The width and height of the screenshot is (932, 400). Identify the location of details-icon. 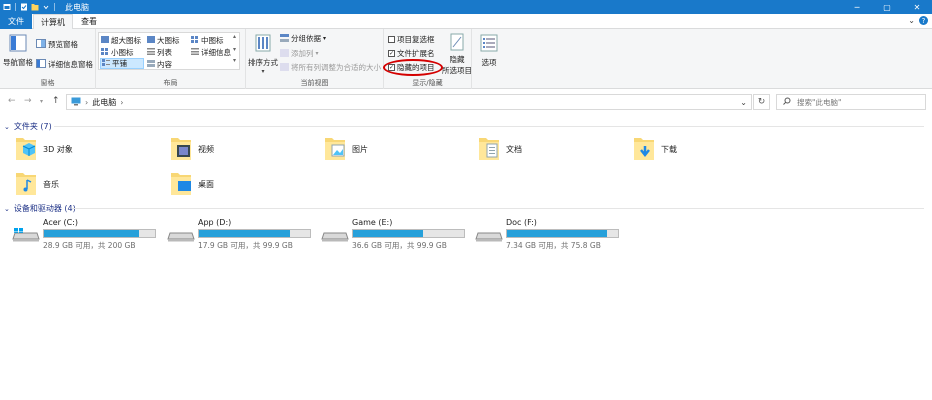
(195, 52).